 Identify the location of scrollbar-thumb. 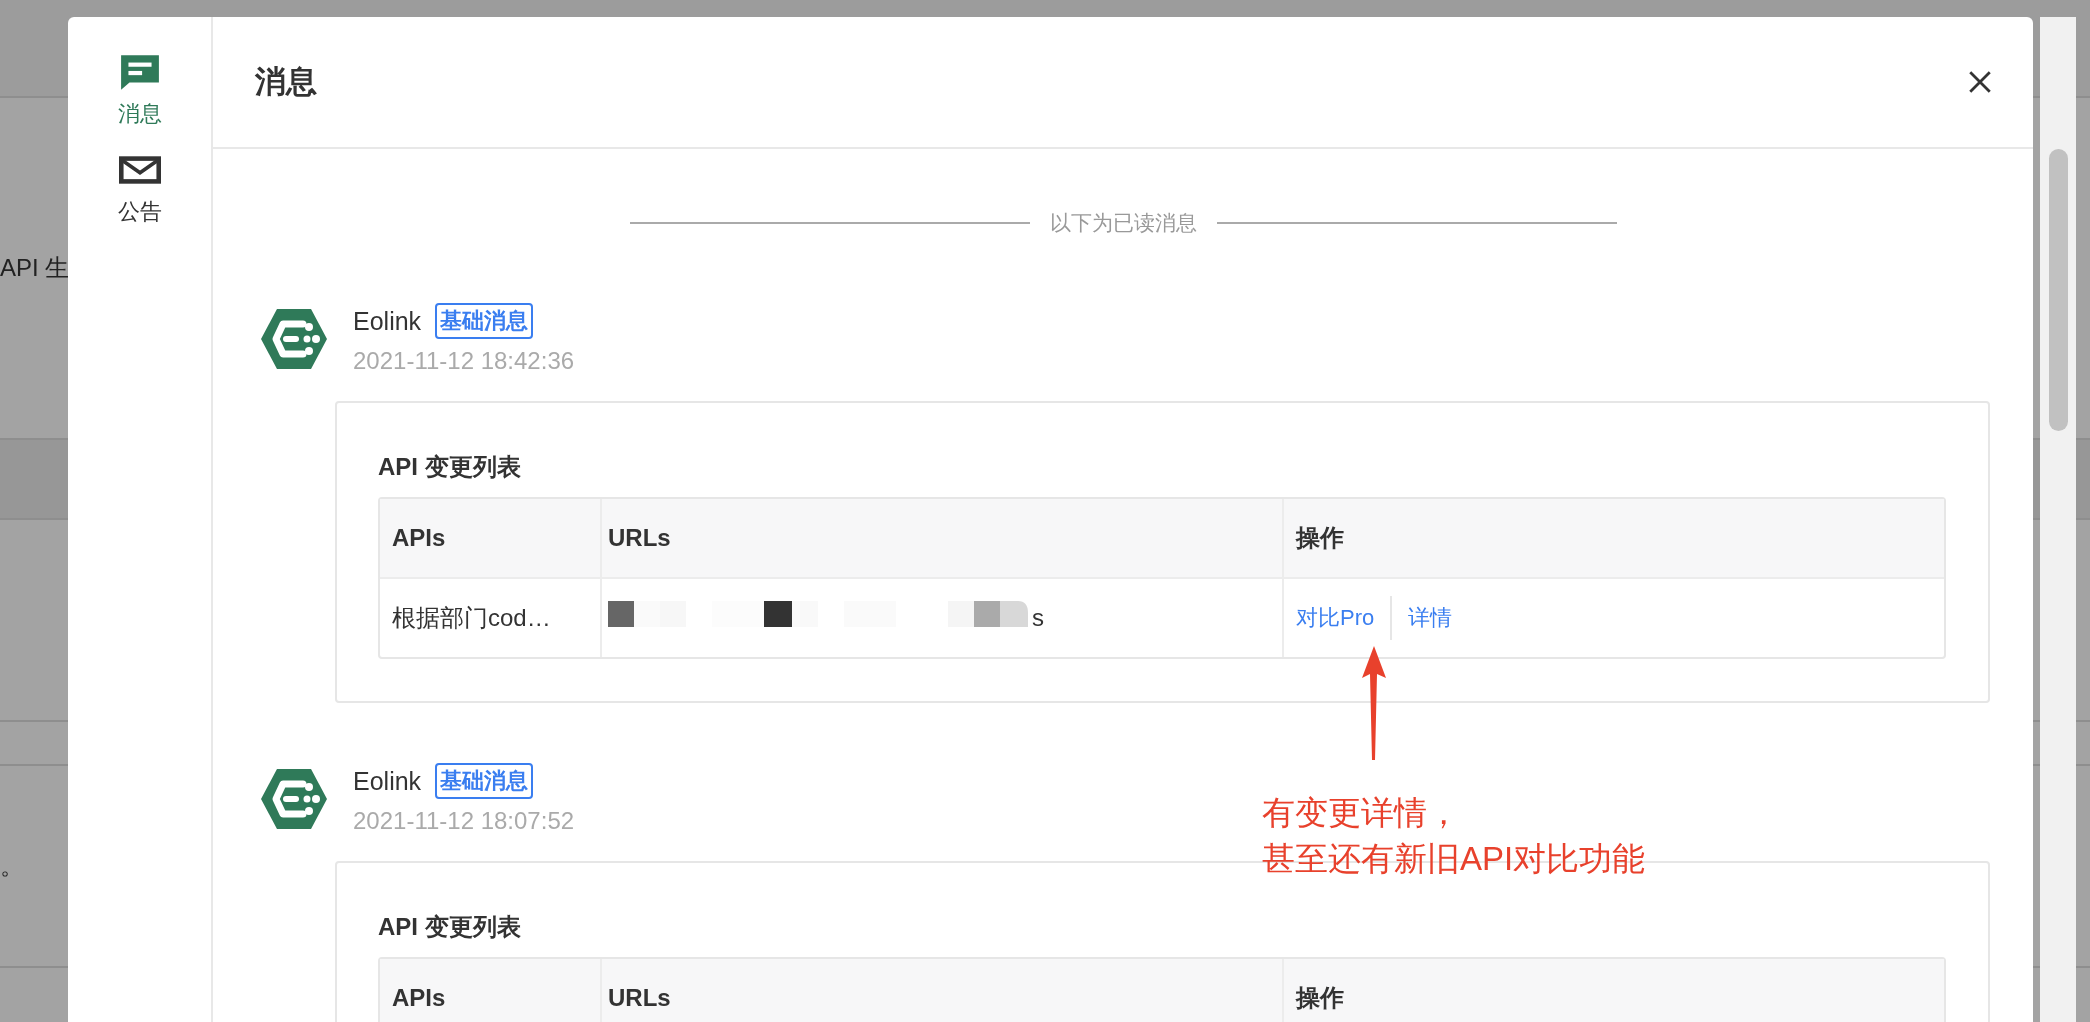
(2058, 290).